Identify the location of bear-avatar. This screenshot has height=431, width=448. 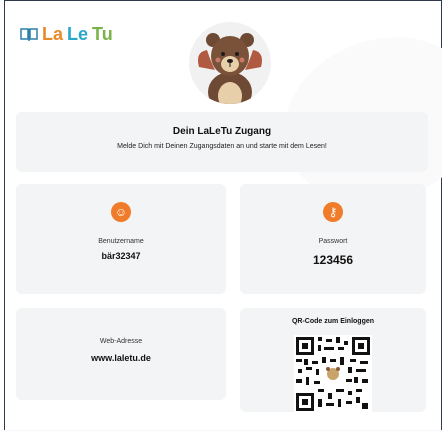
(230, 63).